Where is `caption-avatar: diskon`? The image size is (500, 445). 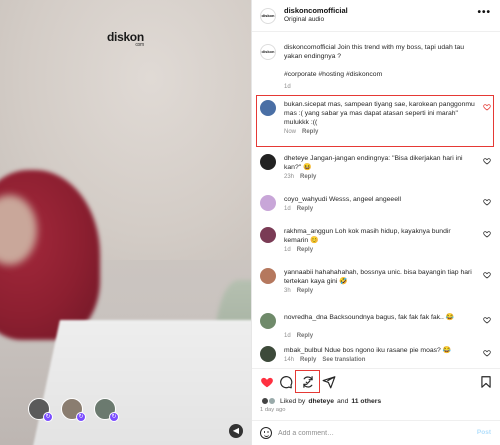 caption-avatar: diskon is located at coordinates (268, 52).